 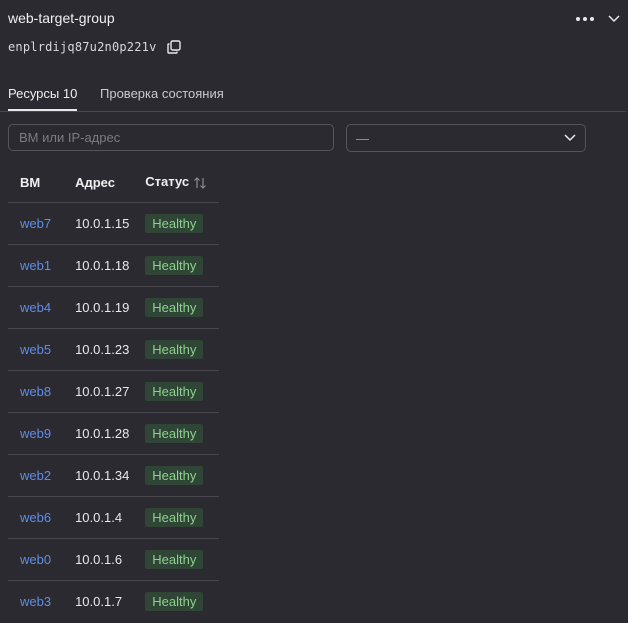 I want to click on select-value: —, so click(x=362, y=138).